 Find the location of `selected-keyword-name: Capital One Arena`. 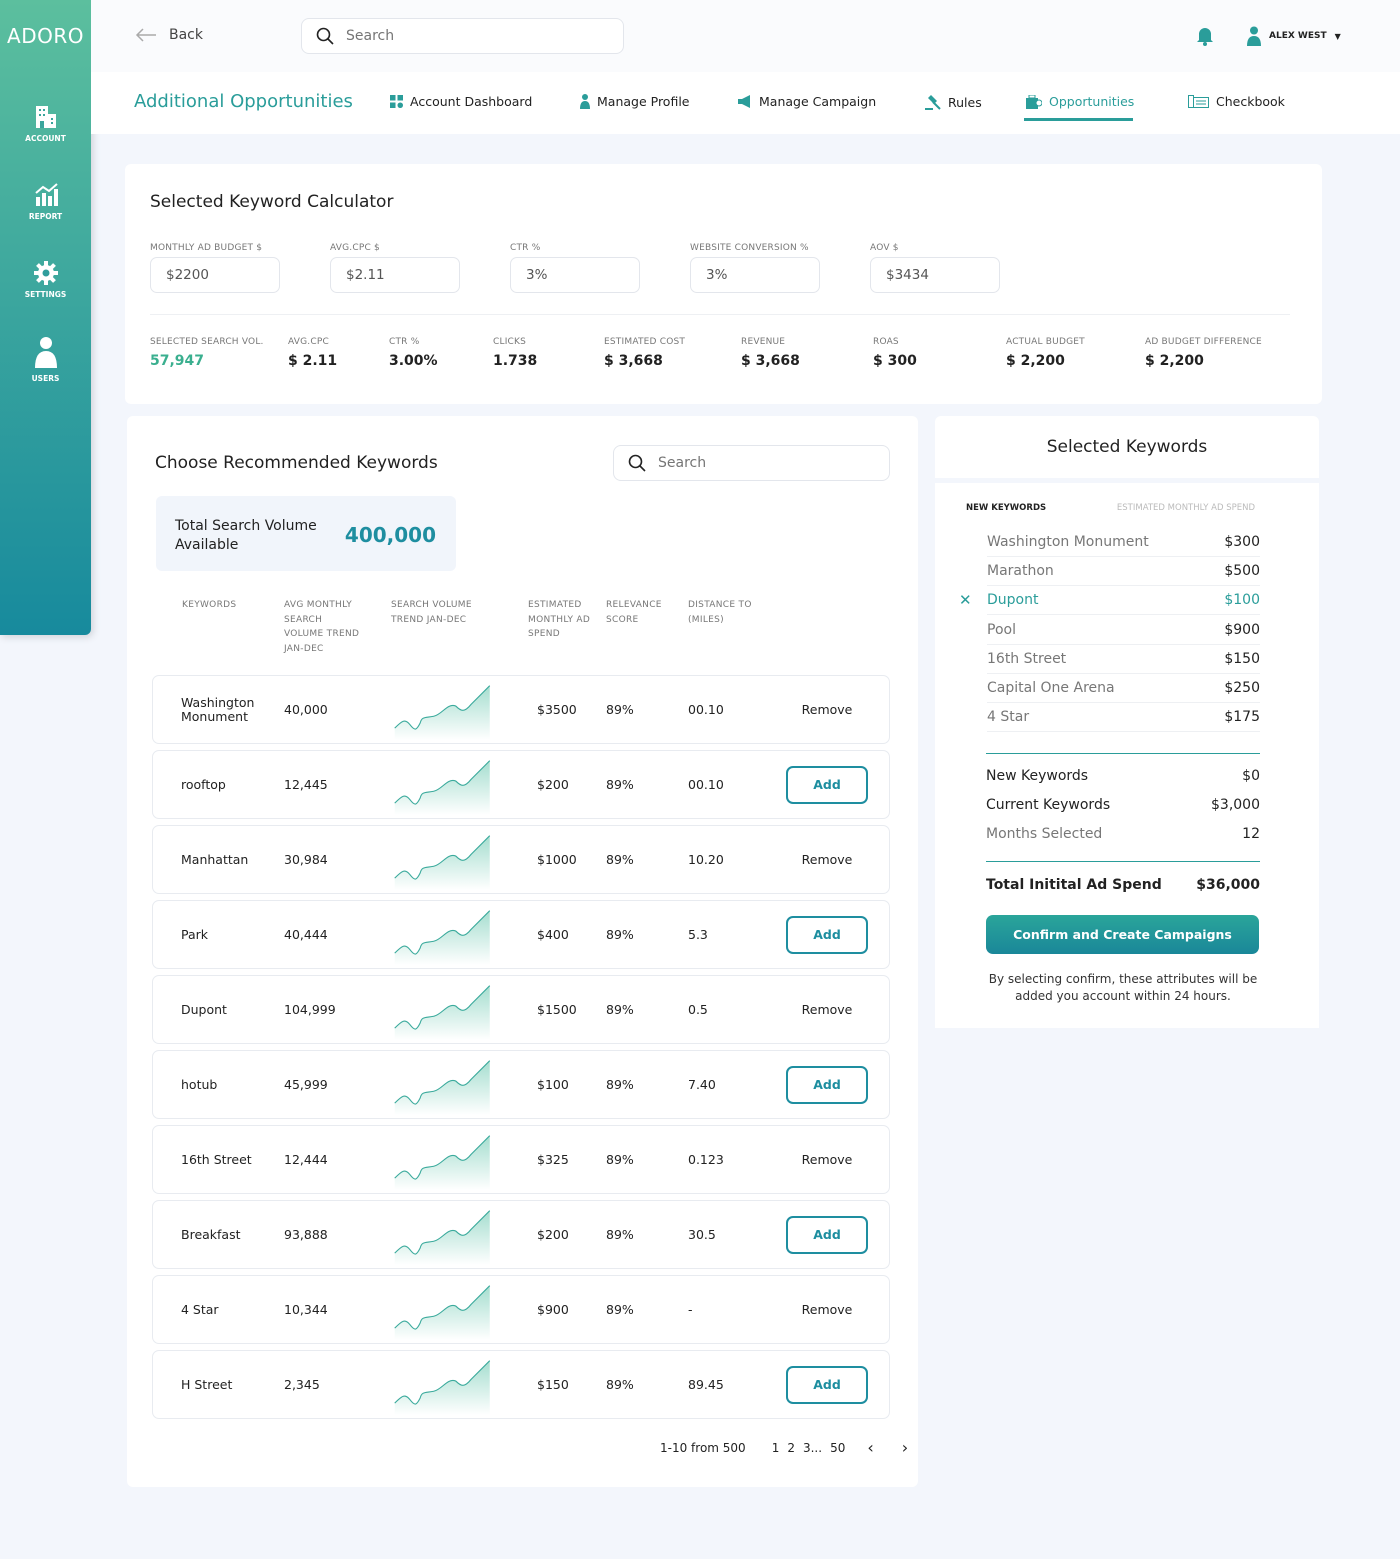

selected-keyword-name: Capital One Arena is located at coordinates (1051, 688).